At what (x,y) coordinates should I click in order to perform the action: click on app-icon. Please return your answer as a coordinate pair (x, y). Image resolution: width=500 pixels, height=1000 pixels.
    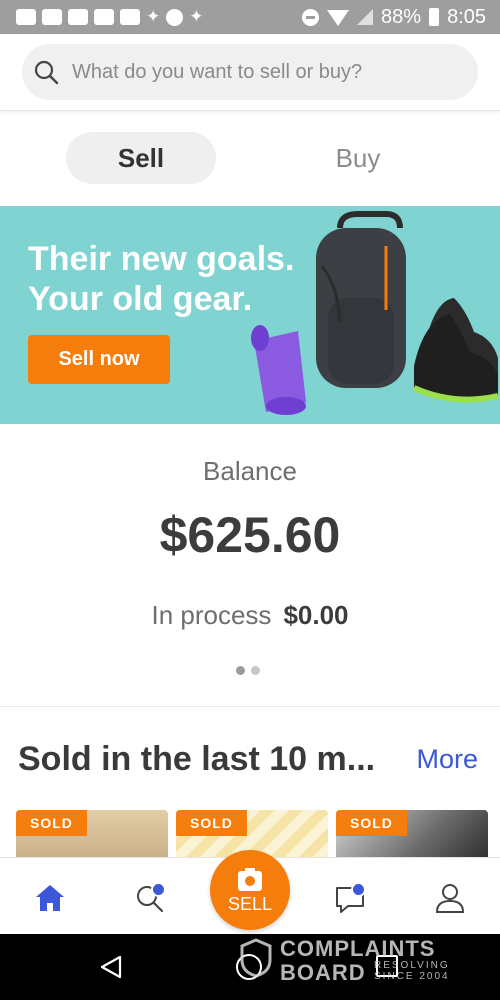
    Looking at the image, I should click on (175, 17).